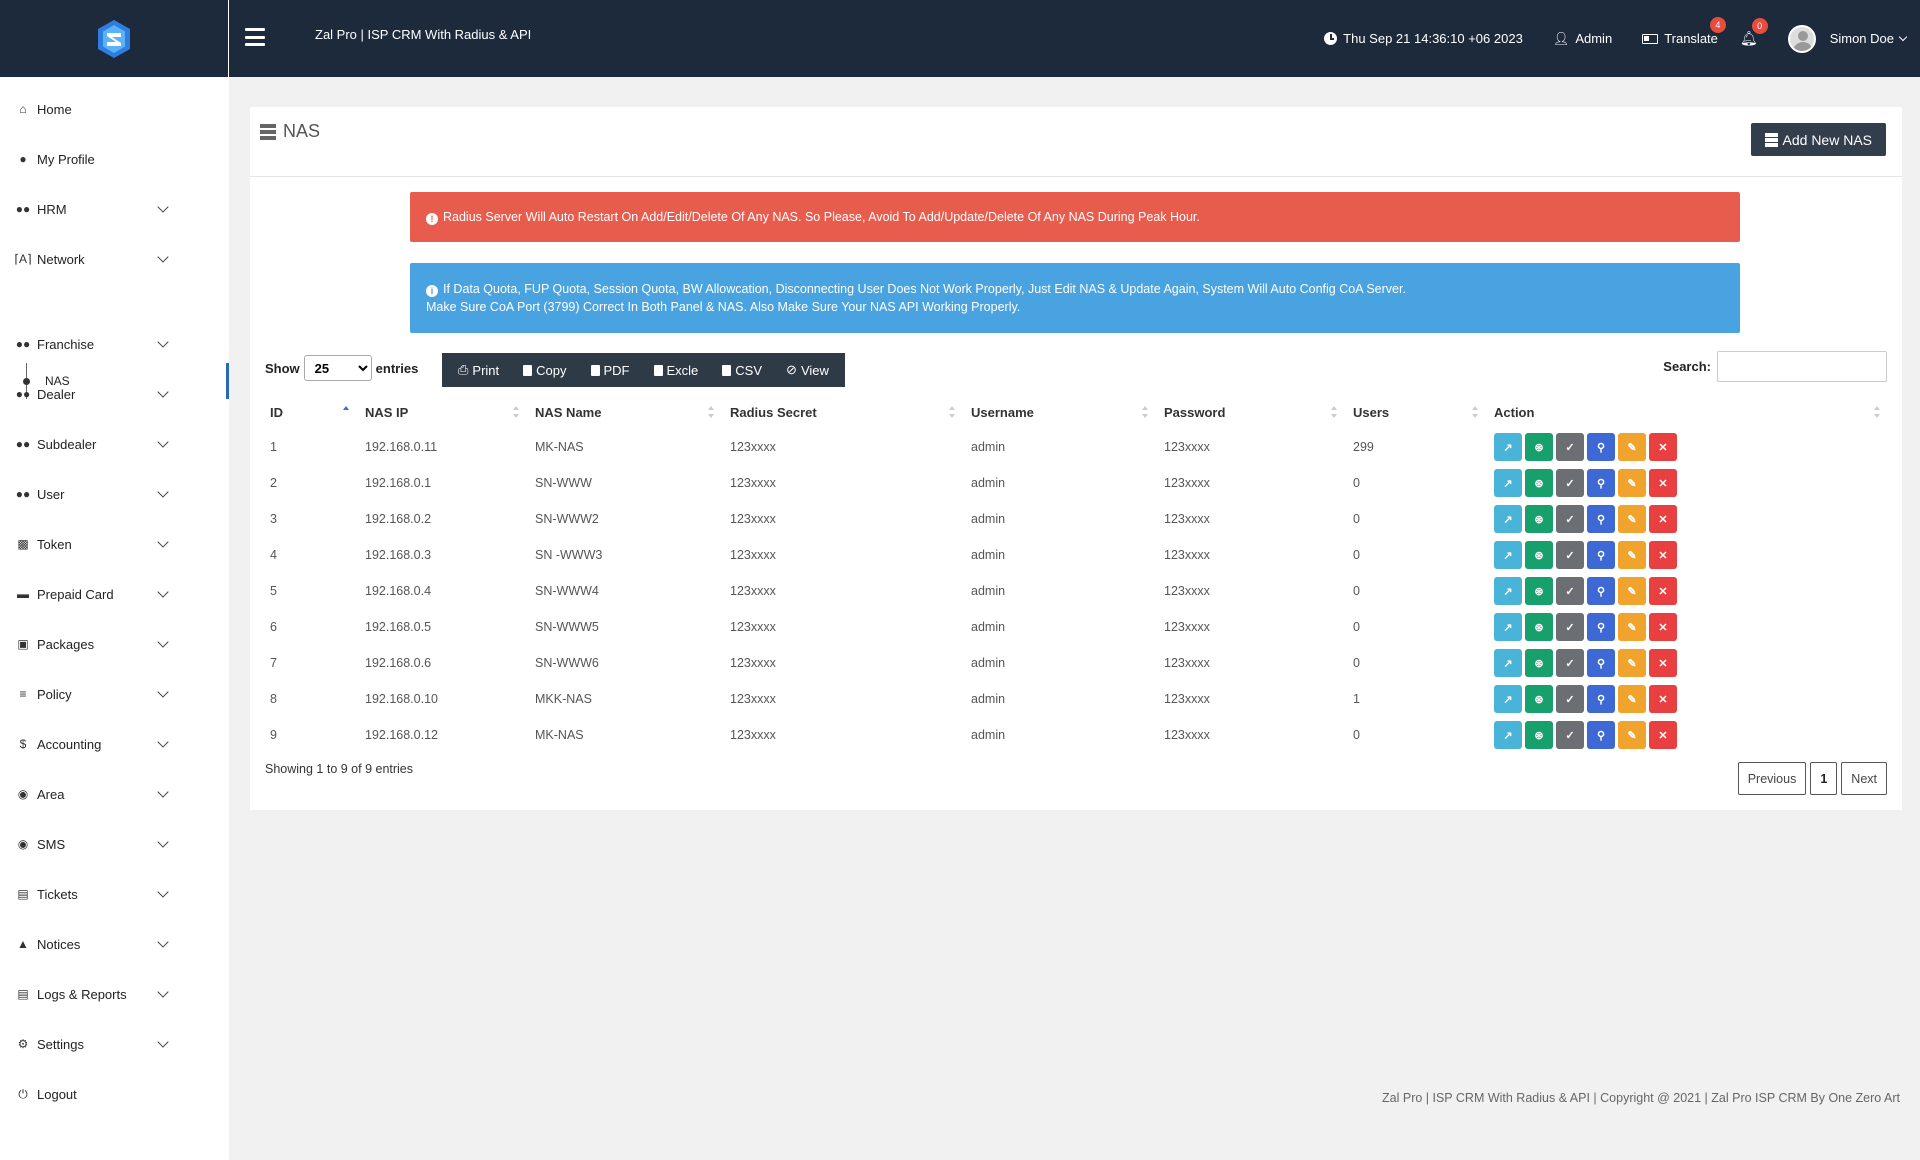 The width and height of the screenshot is (1920, 1160). Describe the element at coordinates (1582, 39) in the screenshot. I see `admin-link: 👤︎ Admin` at that location.